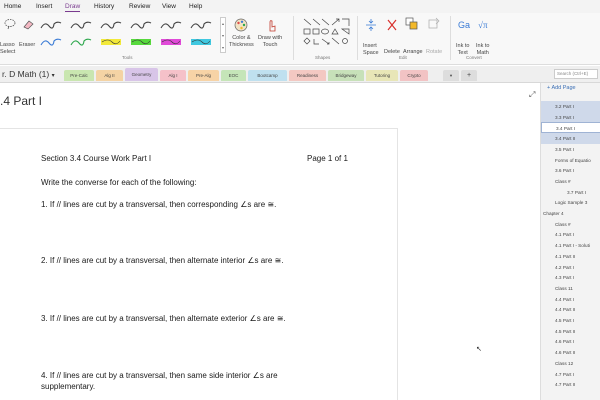 This screenshot has height=400, width=600. What do you see at coordinates (484, 25) in the screenshot?
I see `ink-to-math-icon: √π` at bounding box center [484, 25].